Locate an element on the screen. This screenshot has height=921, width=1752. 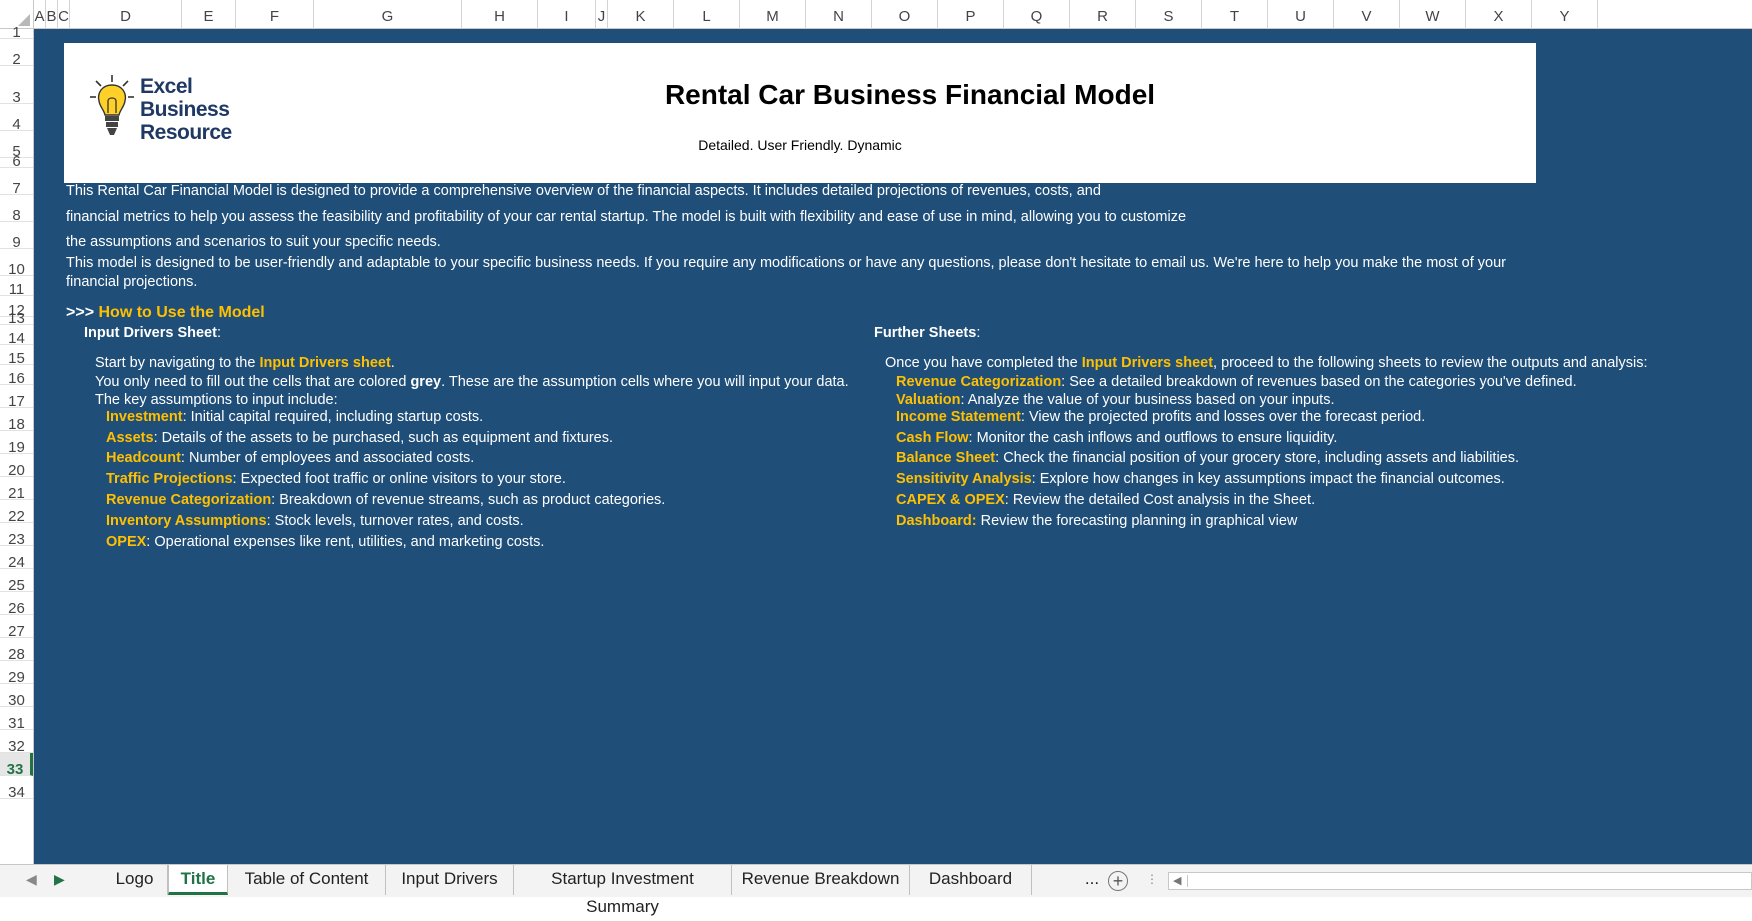
row-header-4: 4 is located at coordinates (16, 118).